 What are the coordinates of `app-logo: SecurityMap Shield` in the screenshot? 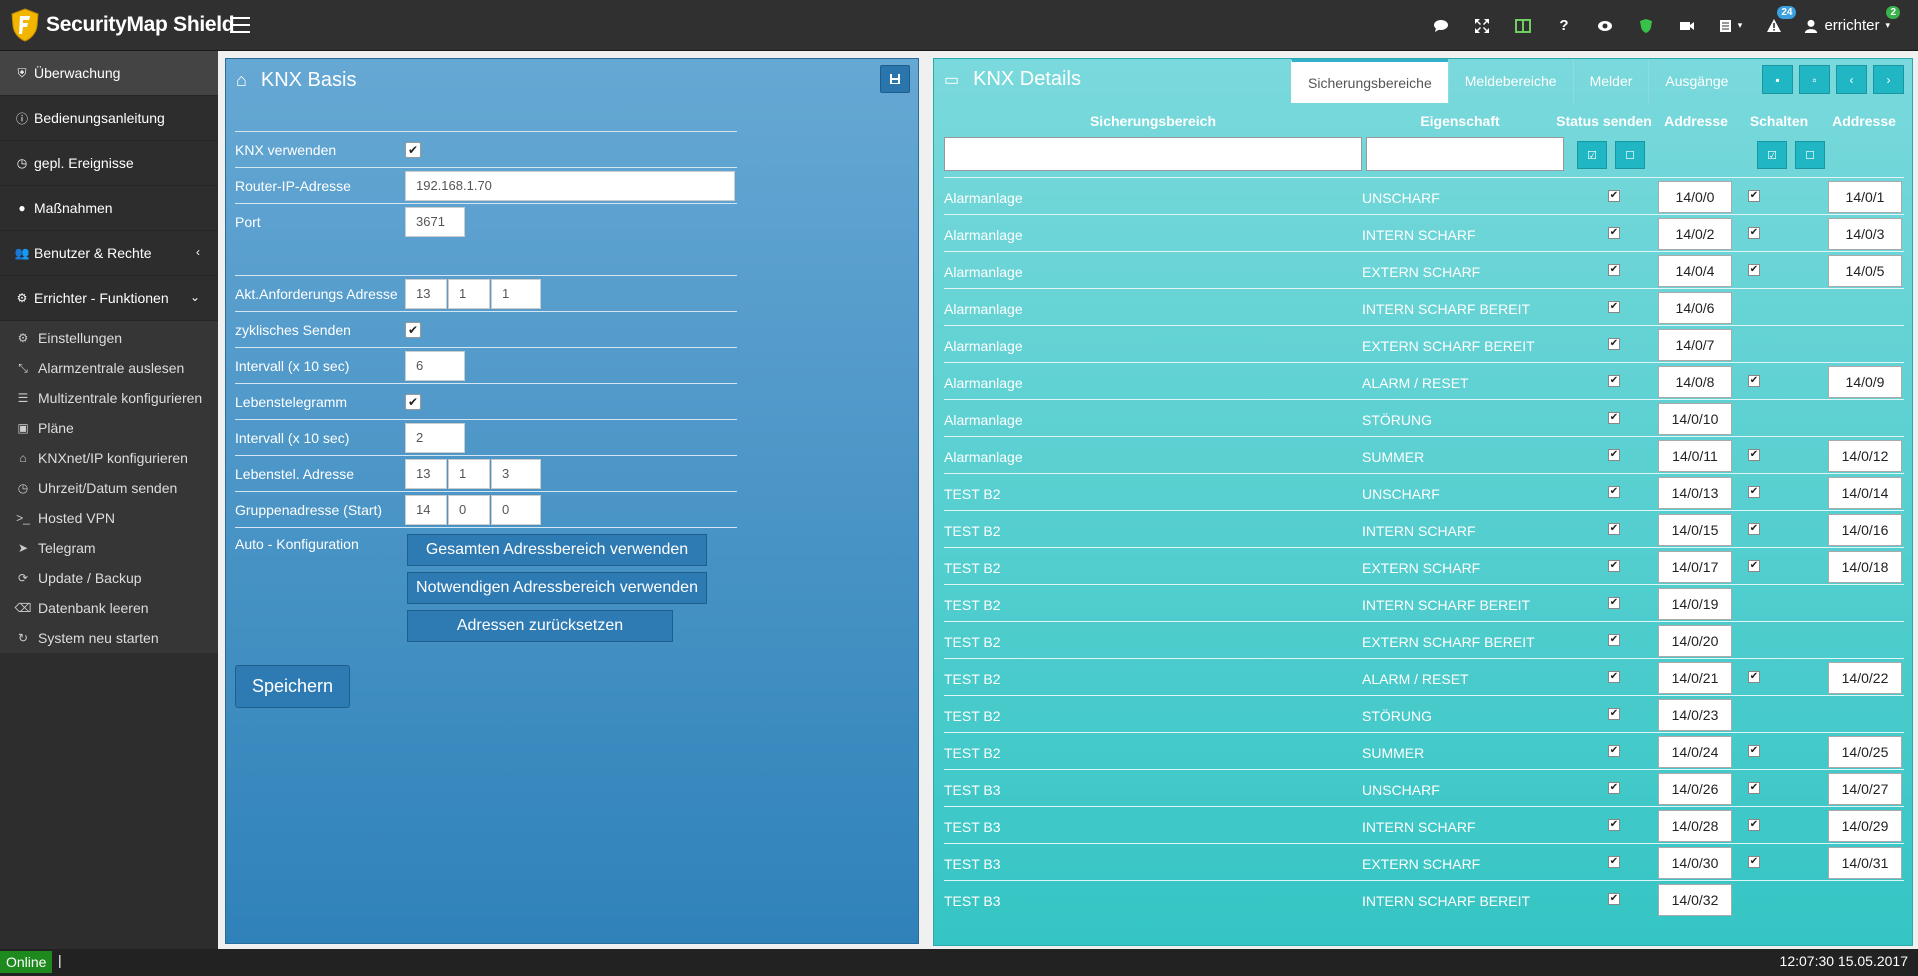 It's located at (122, 25).